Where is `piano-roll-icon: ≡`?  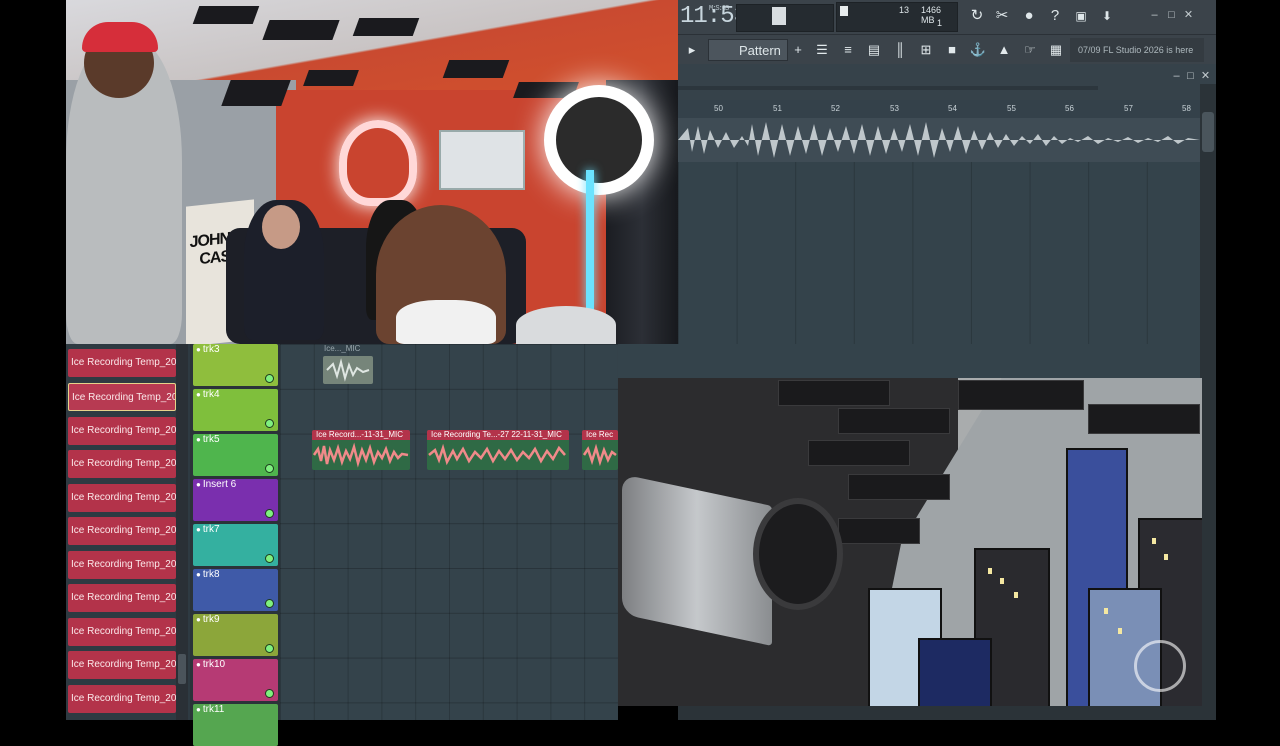 piano-roll-icon: ≡ is located at coordinates (848, 50).